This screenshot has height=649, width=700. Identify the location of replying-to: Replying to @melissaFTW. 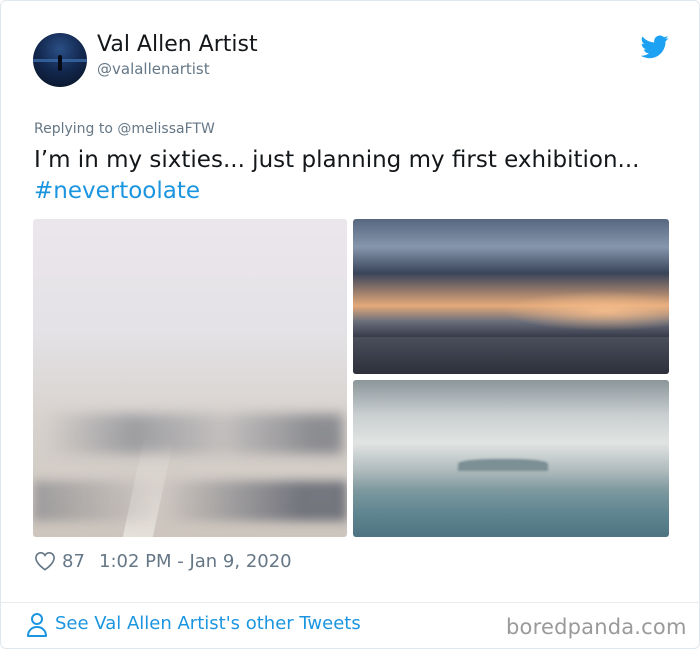
(124, 129).